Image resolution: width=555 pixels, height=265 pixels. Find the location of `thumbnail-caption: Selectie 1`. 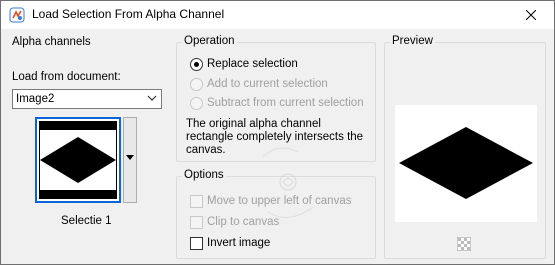

thumbnail-caption: Selectie 1 is located at coordinates (86, 221).